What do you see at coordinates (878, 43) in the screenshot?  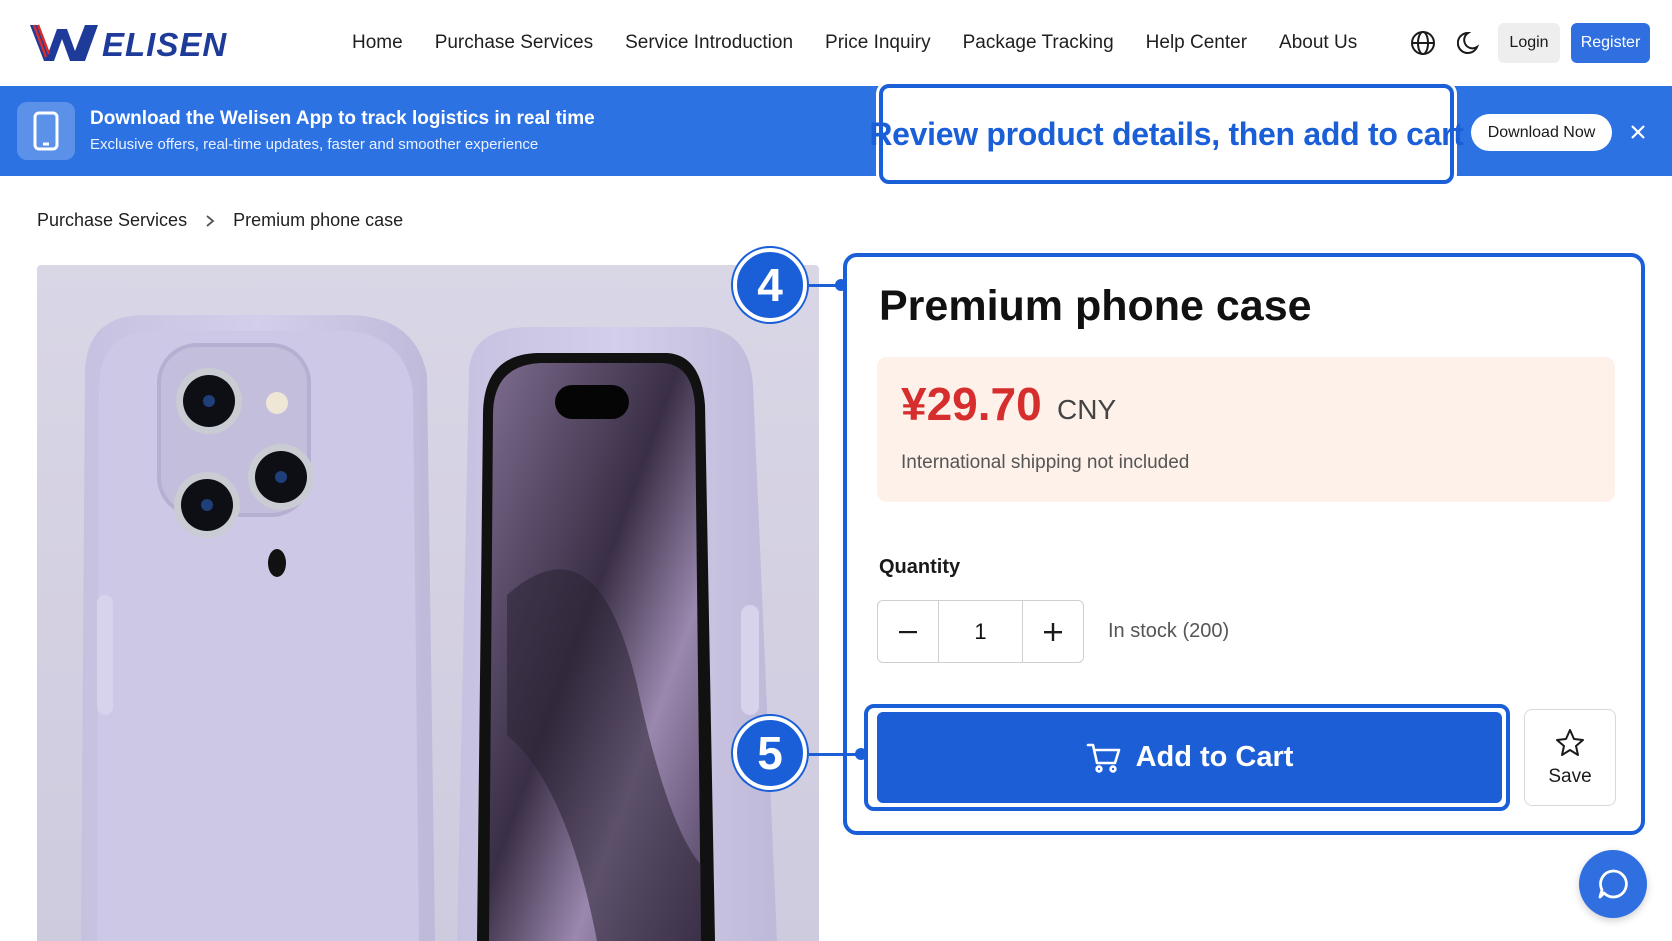 I see `nav-price-inquiry: Price Inquiry` at bounding box center [878, 43].